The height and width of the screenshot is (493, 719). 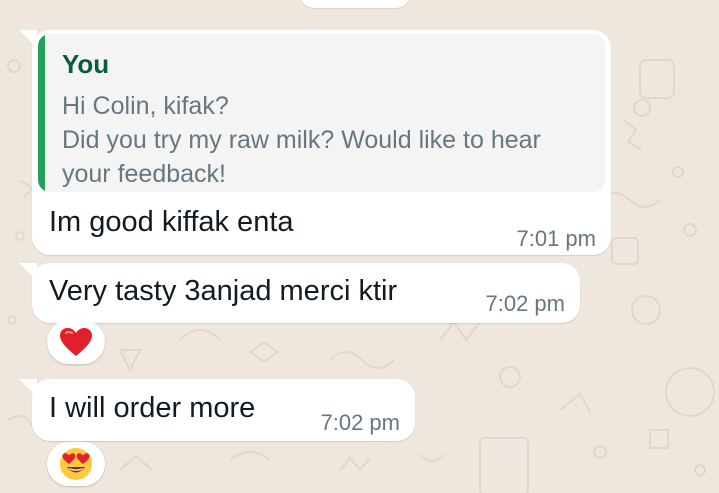 I want to click on previous-message-bubble, so click(x=355, y=4).